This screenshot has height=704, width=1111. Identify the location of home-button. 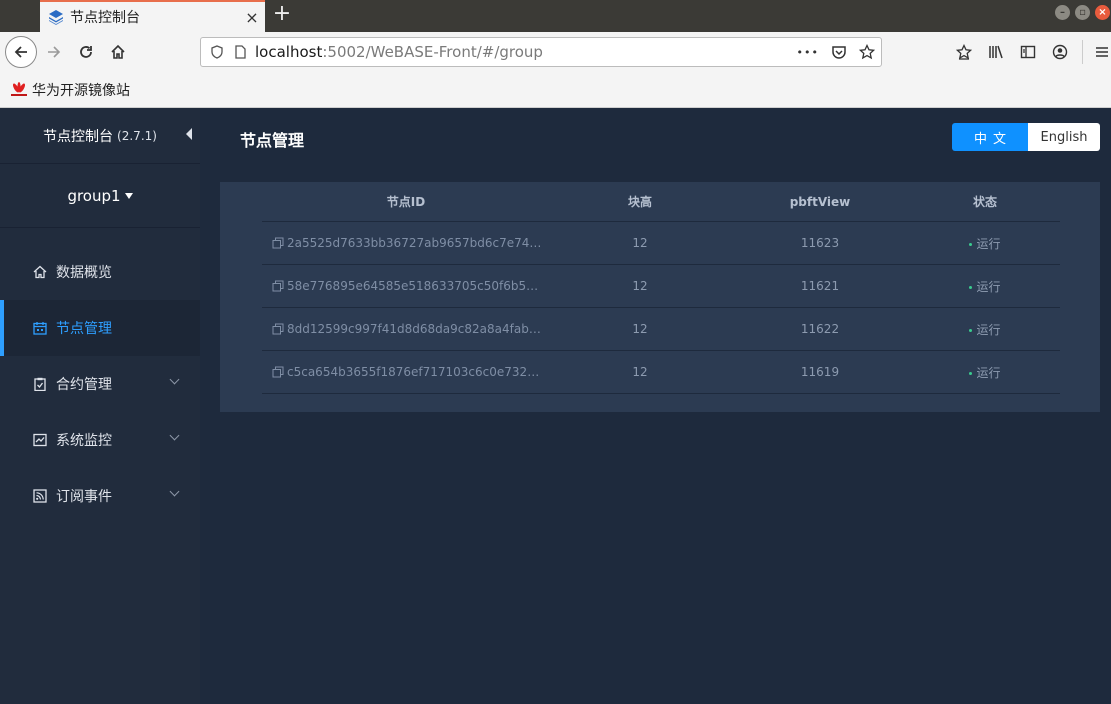
(118, 52).